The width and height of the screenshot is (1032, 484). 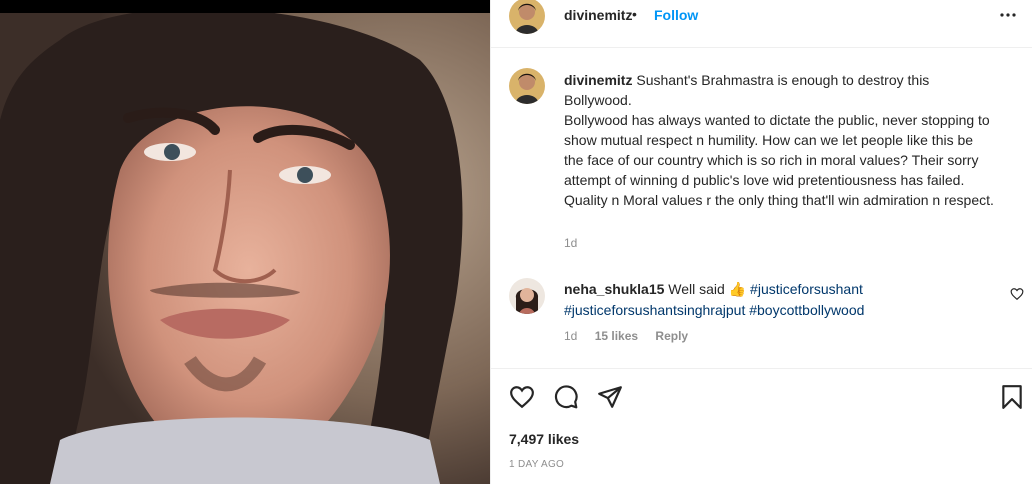 What do you see at coordinates (671, 336) in the screenshot?
I see `reply-button: Reply` at bounding box center [671, 336].